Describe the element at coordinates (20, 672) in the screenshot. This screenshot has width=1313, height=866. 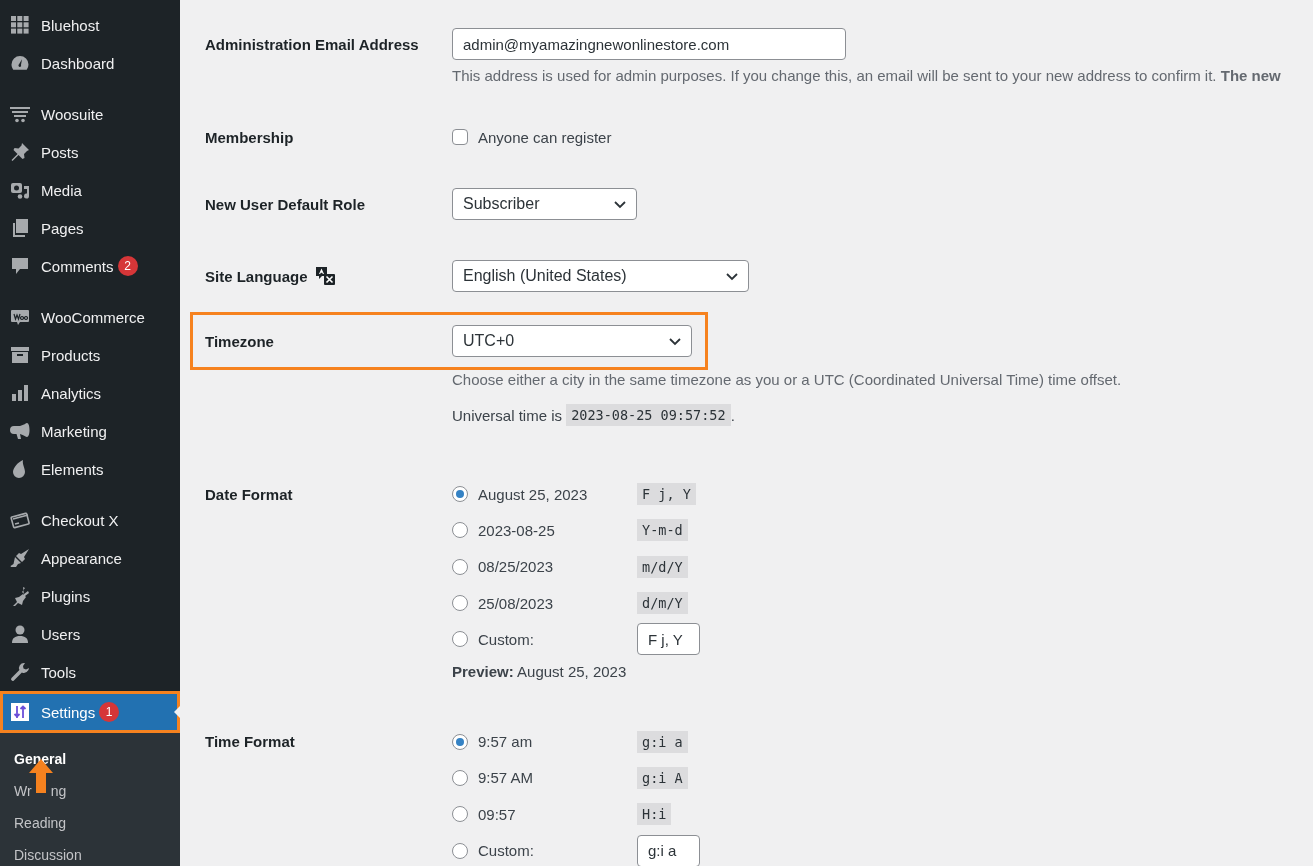
I see `wrench-icon` at that location.